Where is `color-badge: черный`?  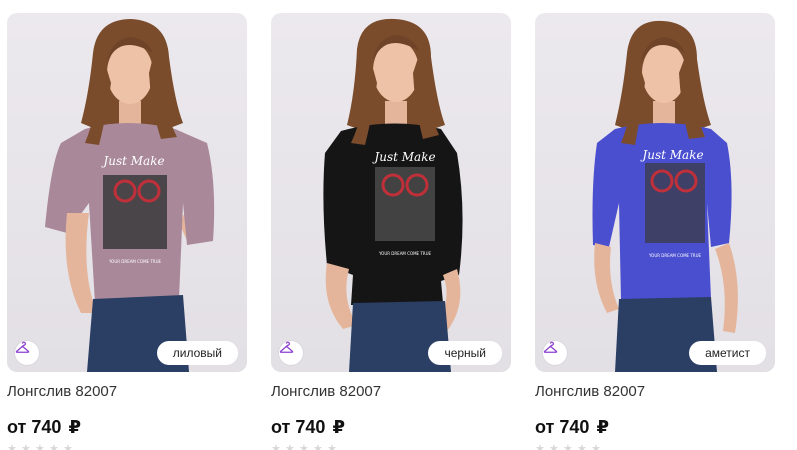
color-badge: черный is located at coordinates (465, 353).